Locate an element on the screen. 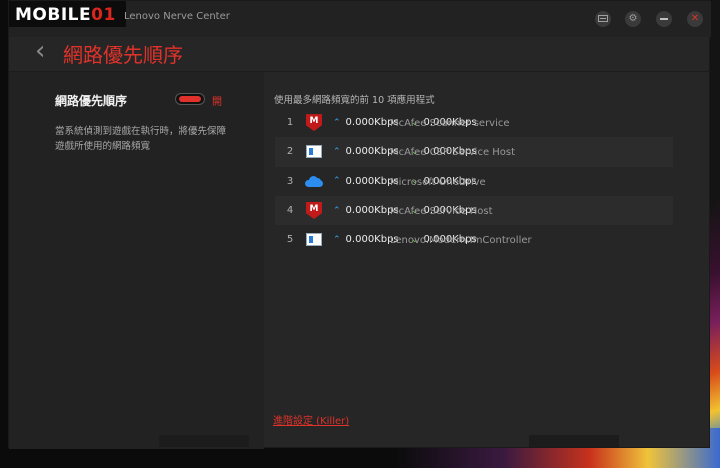  watermark-logo: MOBILE 01 is located at coordinates (67, 14).